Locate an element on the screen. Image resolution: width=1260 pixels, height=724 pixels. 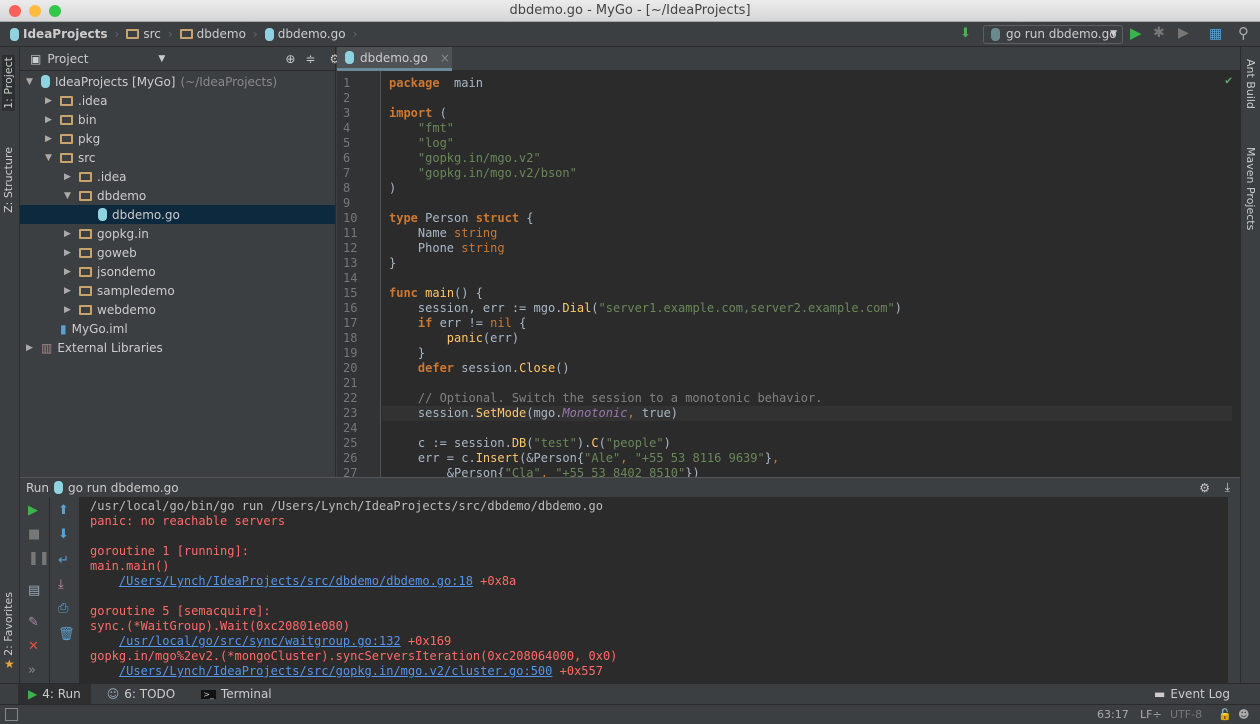
line-separator: LF÷ is located at coordinates (1151, 714).